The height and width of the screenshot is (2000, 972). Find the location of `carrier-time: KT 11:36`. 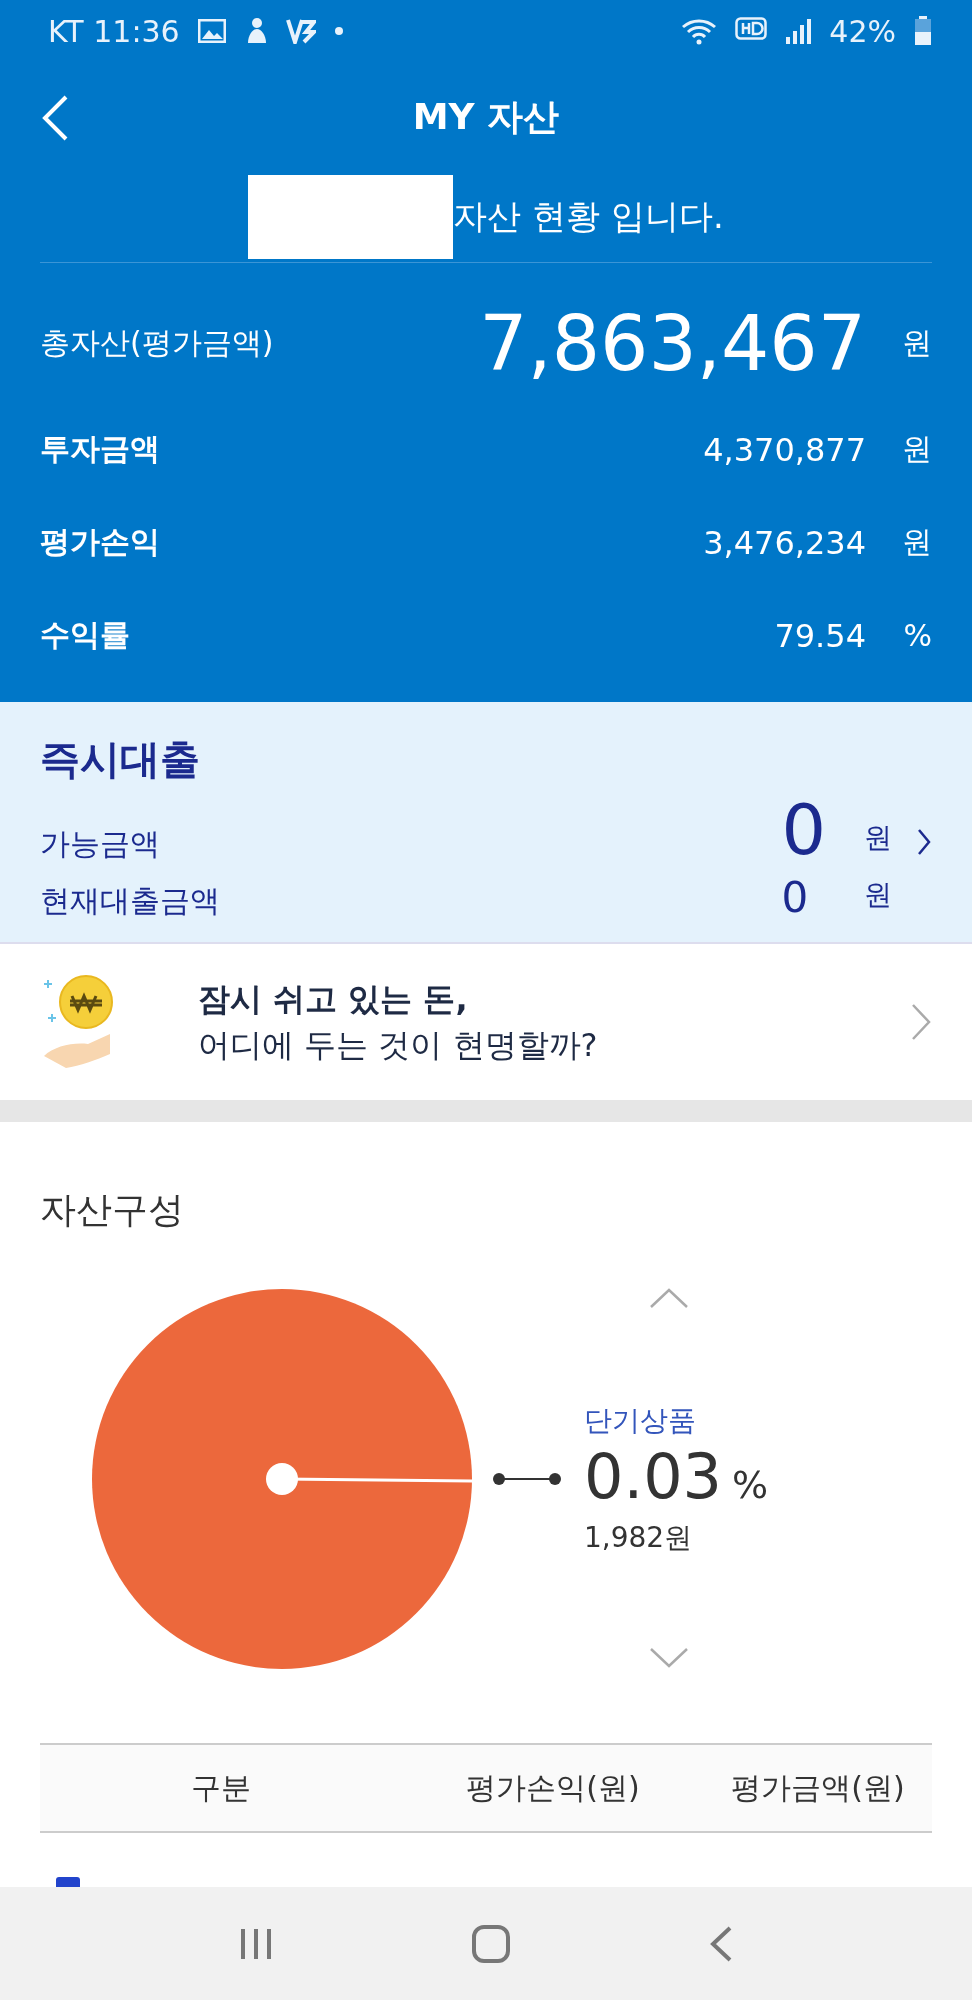

carrier-time: KT 11:36 is located at coordinates (114, 31).